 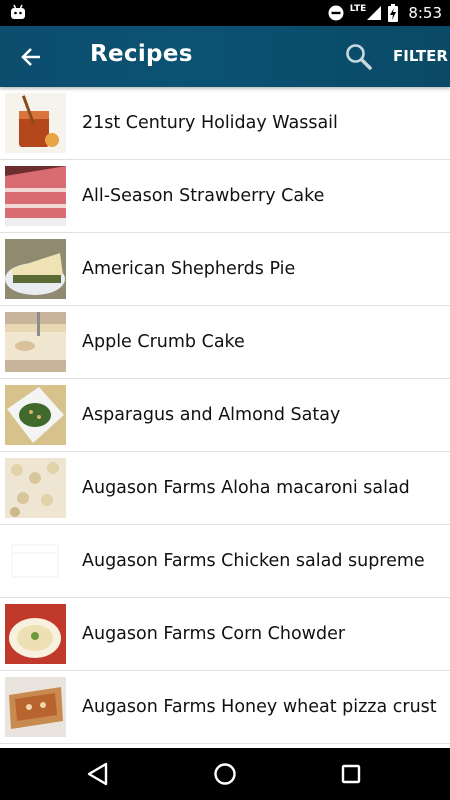 I want to click on recipe-name: Augason Farms Aloha macaroni salad, so click(x=246, y=488).